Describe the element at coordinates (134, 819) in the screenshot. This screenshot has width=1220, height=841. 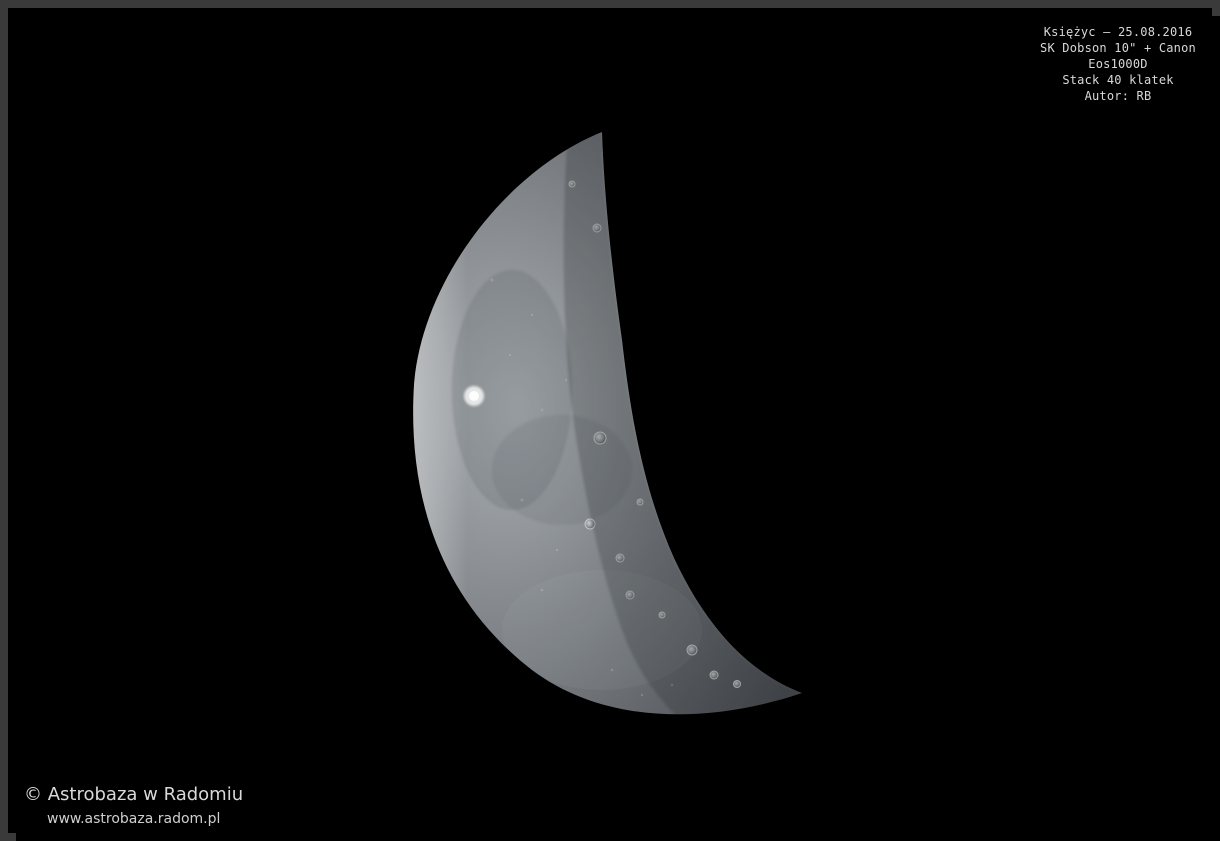
I see `watermark-url: www.astrobaza.radom.pl` at that location.